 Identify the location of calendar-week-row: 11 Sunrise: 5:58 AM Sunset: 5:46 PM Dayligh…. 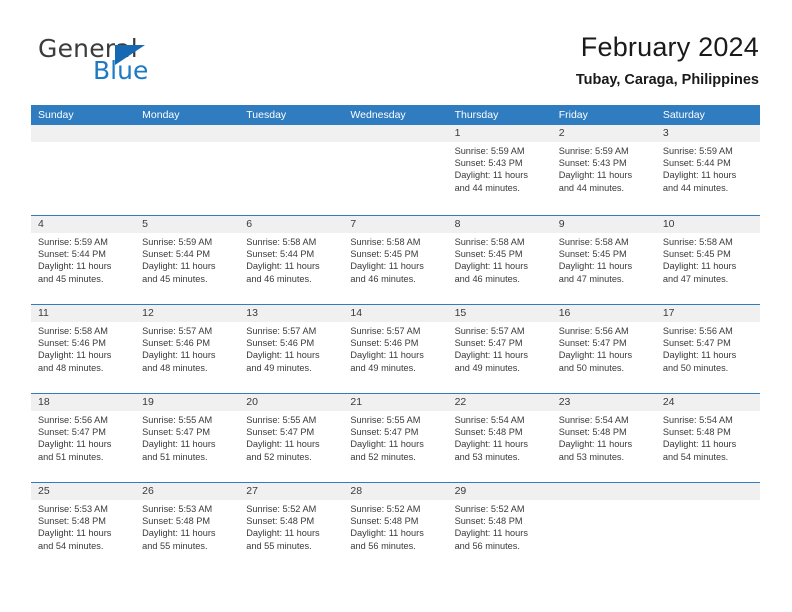
(395, 347).